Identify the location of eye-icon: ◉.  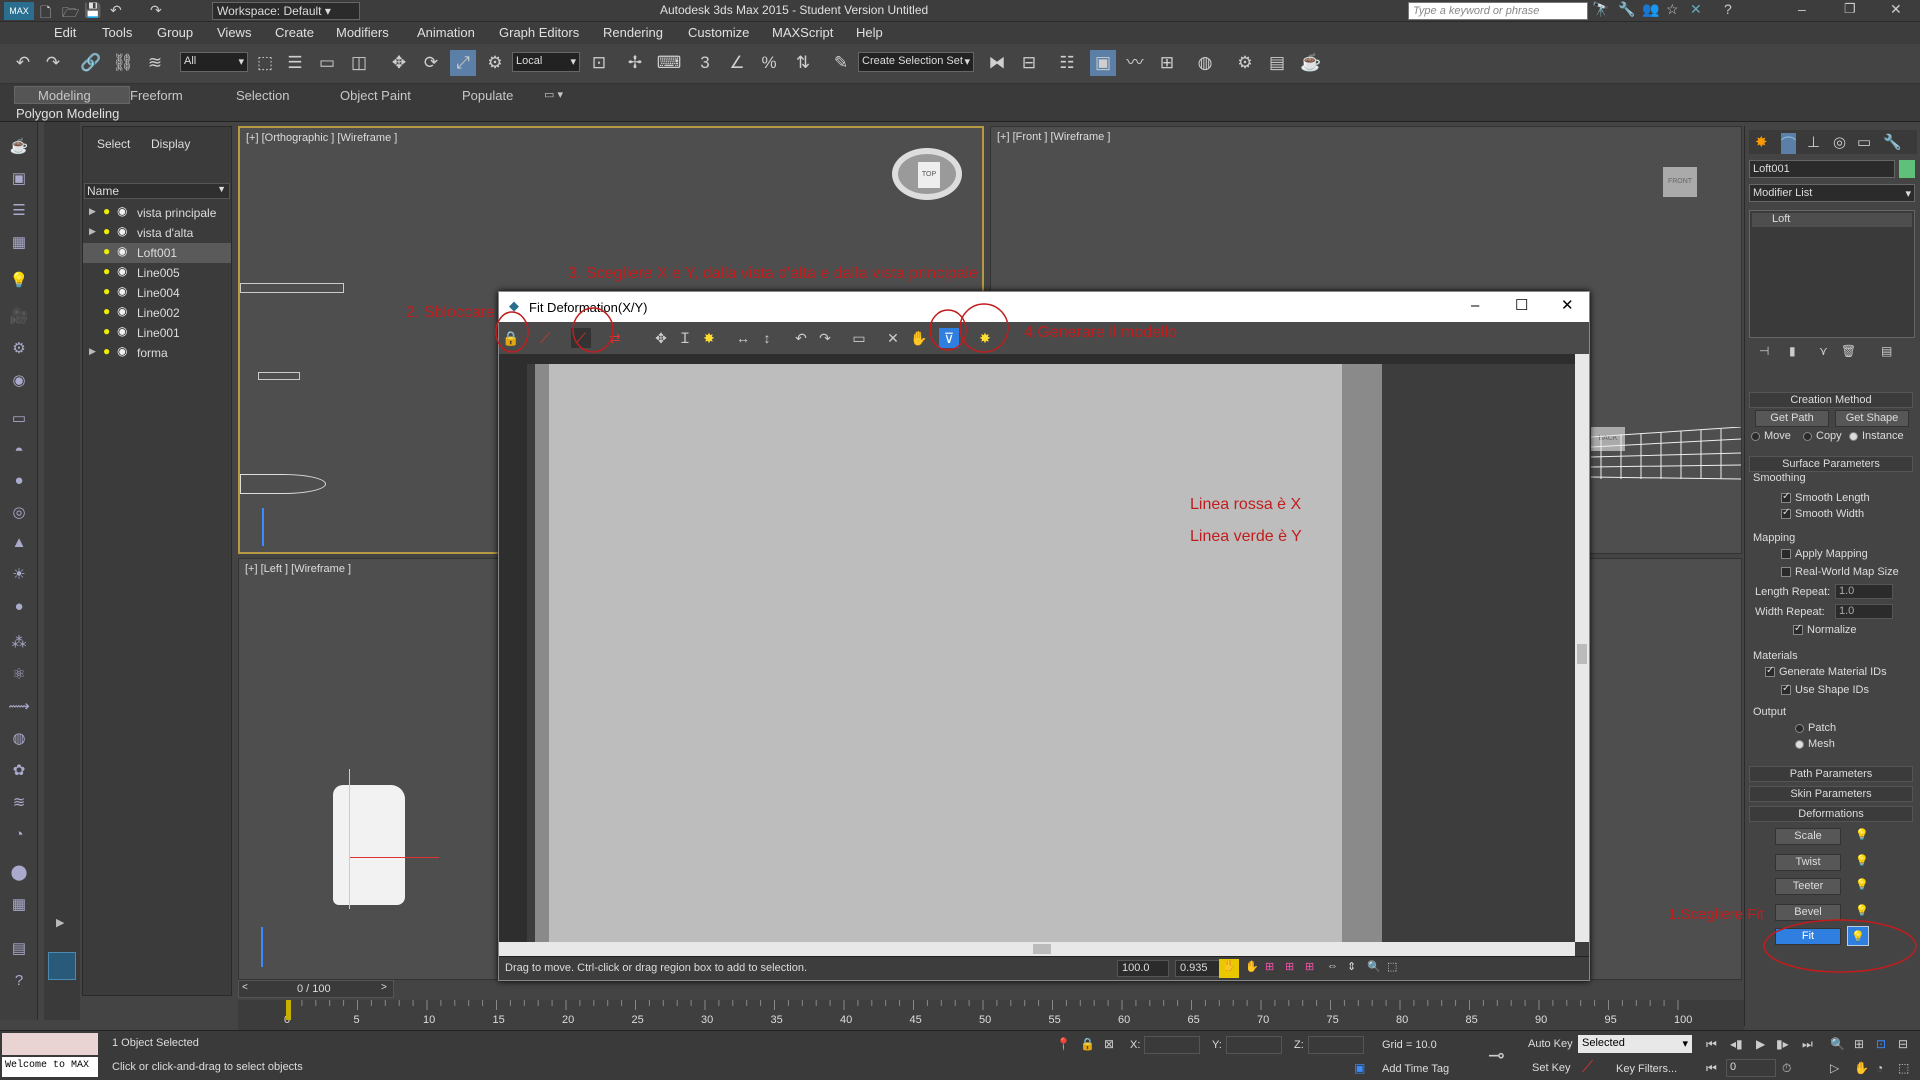
(122, 351).